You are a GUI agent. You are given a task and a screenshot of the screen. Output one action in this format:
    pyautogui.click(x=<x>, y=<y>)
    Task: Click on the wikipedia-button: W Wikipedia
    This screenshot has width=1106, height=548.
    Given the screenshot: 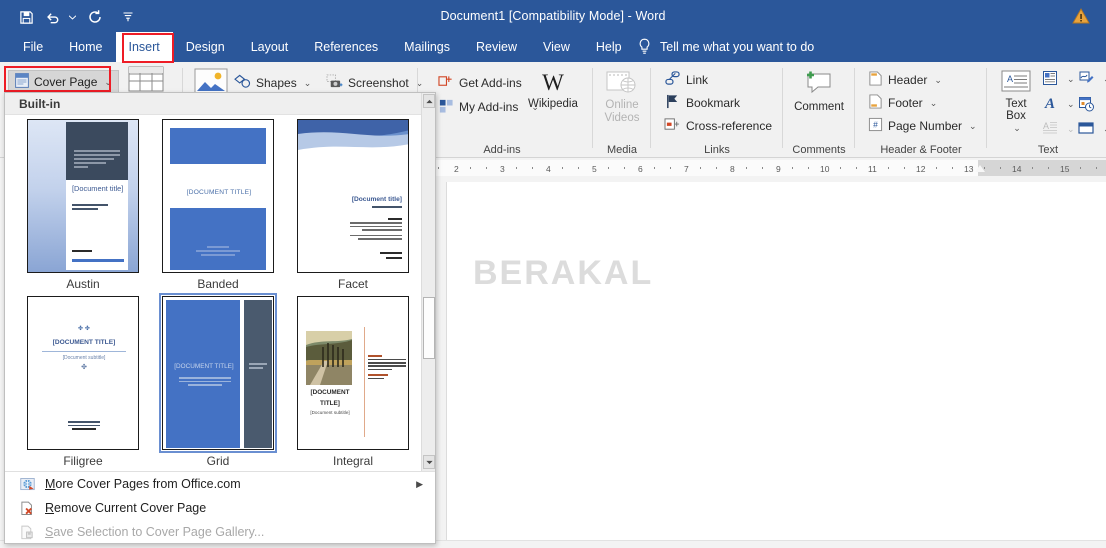 What is the action you would take?
    pyautogui.click(x=553, y=90)
    